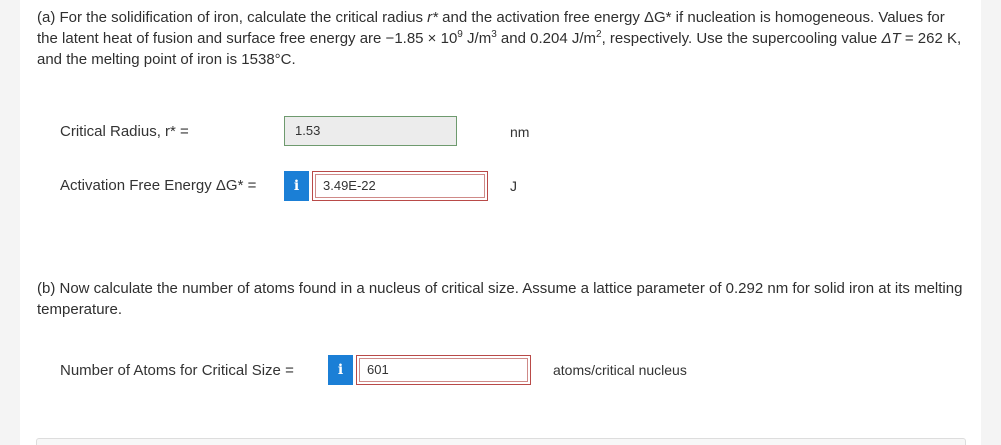 This screenshot has height=445, width=1001. What do you see at coordinates (124, 131) in the screenshot?
I see `critical-radius-label: Critical Radius, r* =` at bounding box center [124, 131].